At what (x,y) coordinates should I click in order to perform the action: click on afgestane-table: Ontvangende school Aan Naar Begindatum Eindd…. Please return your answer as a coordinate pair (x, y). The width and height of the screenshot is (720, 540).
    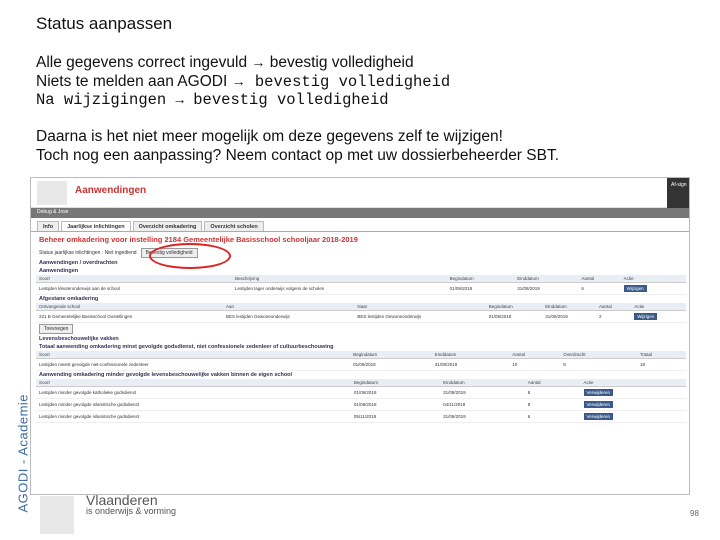
    Looking at the image, I should click on (361, 313).